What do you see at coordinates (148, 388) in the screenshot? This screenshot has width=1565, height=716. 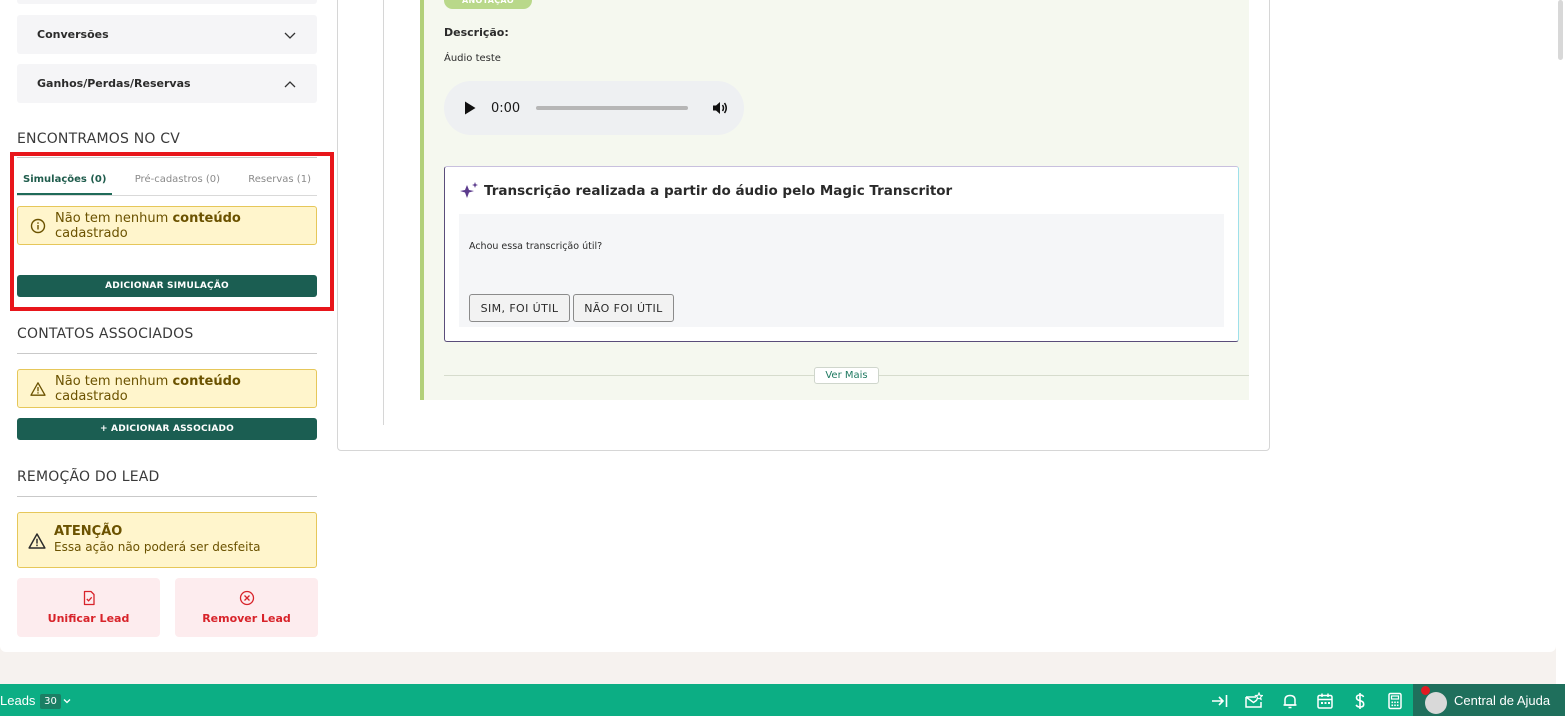 I see `alert-text: Não tem nenhum conteúdo cadastrado` at bounding box center [148, 388].